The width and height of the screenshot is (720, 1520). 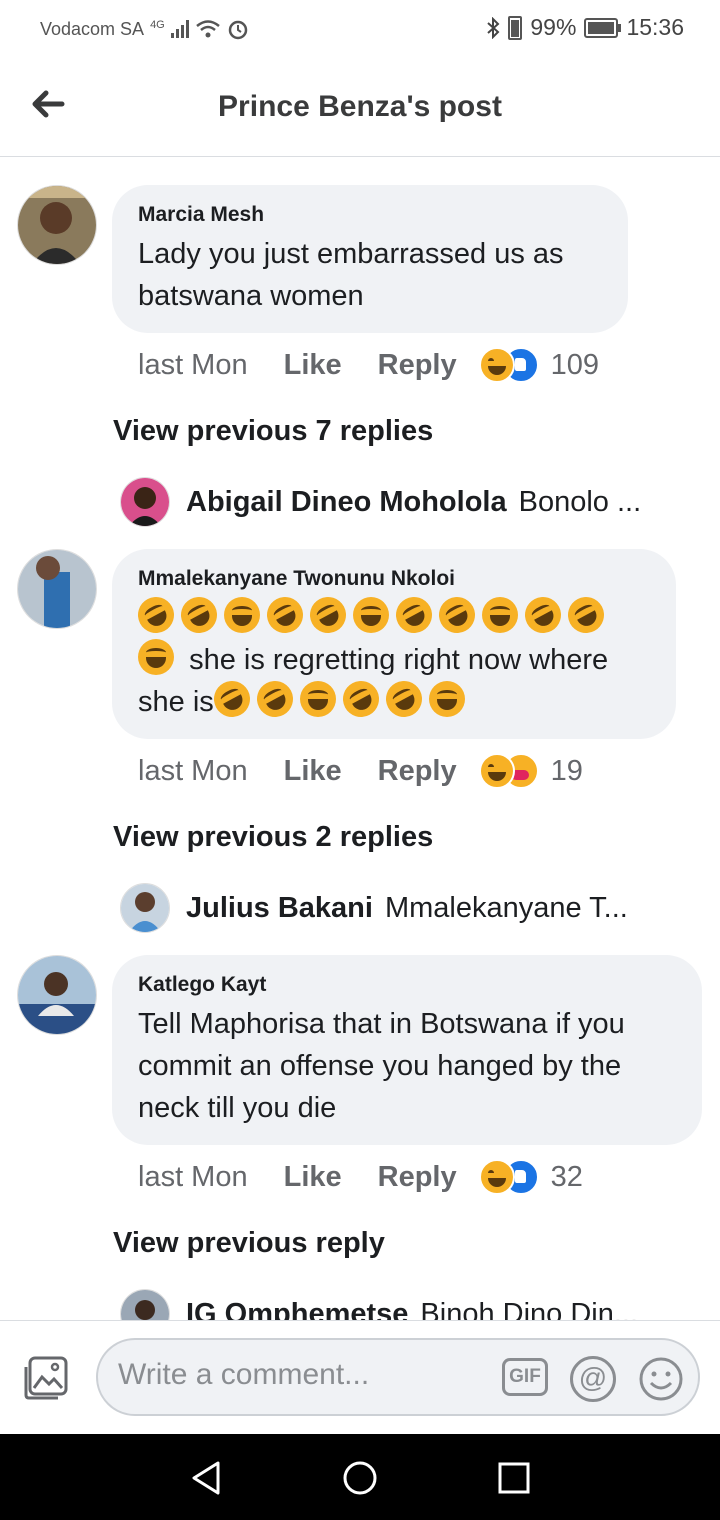 I want to click on reaction-count: 19, so click(x=567, y=771).